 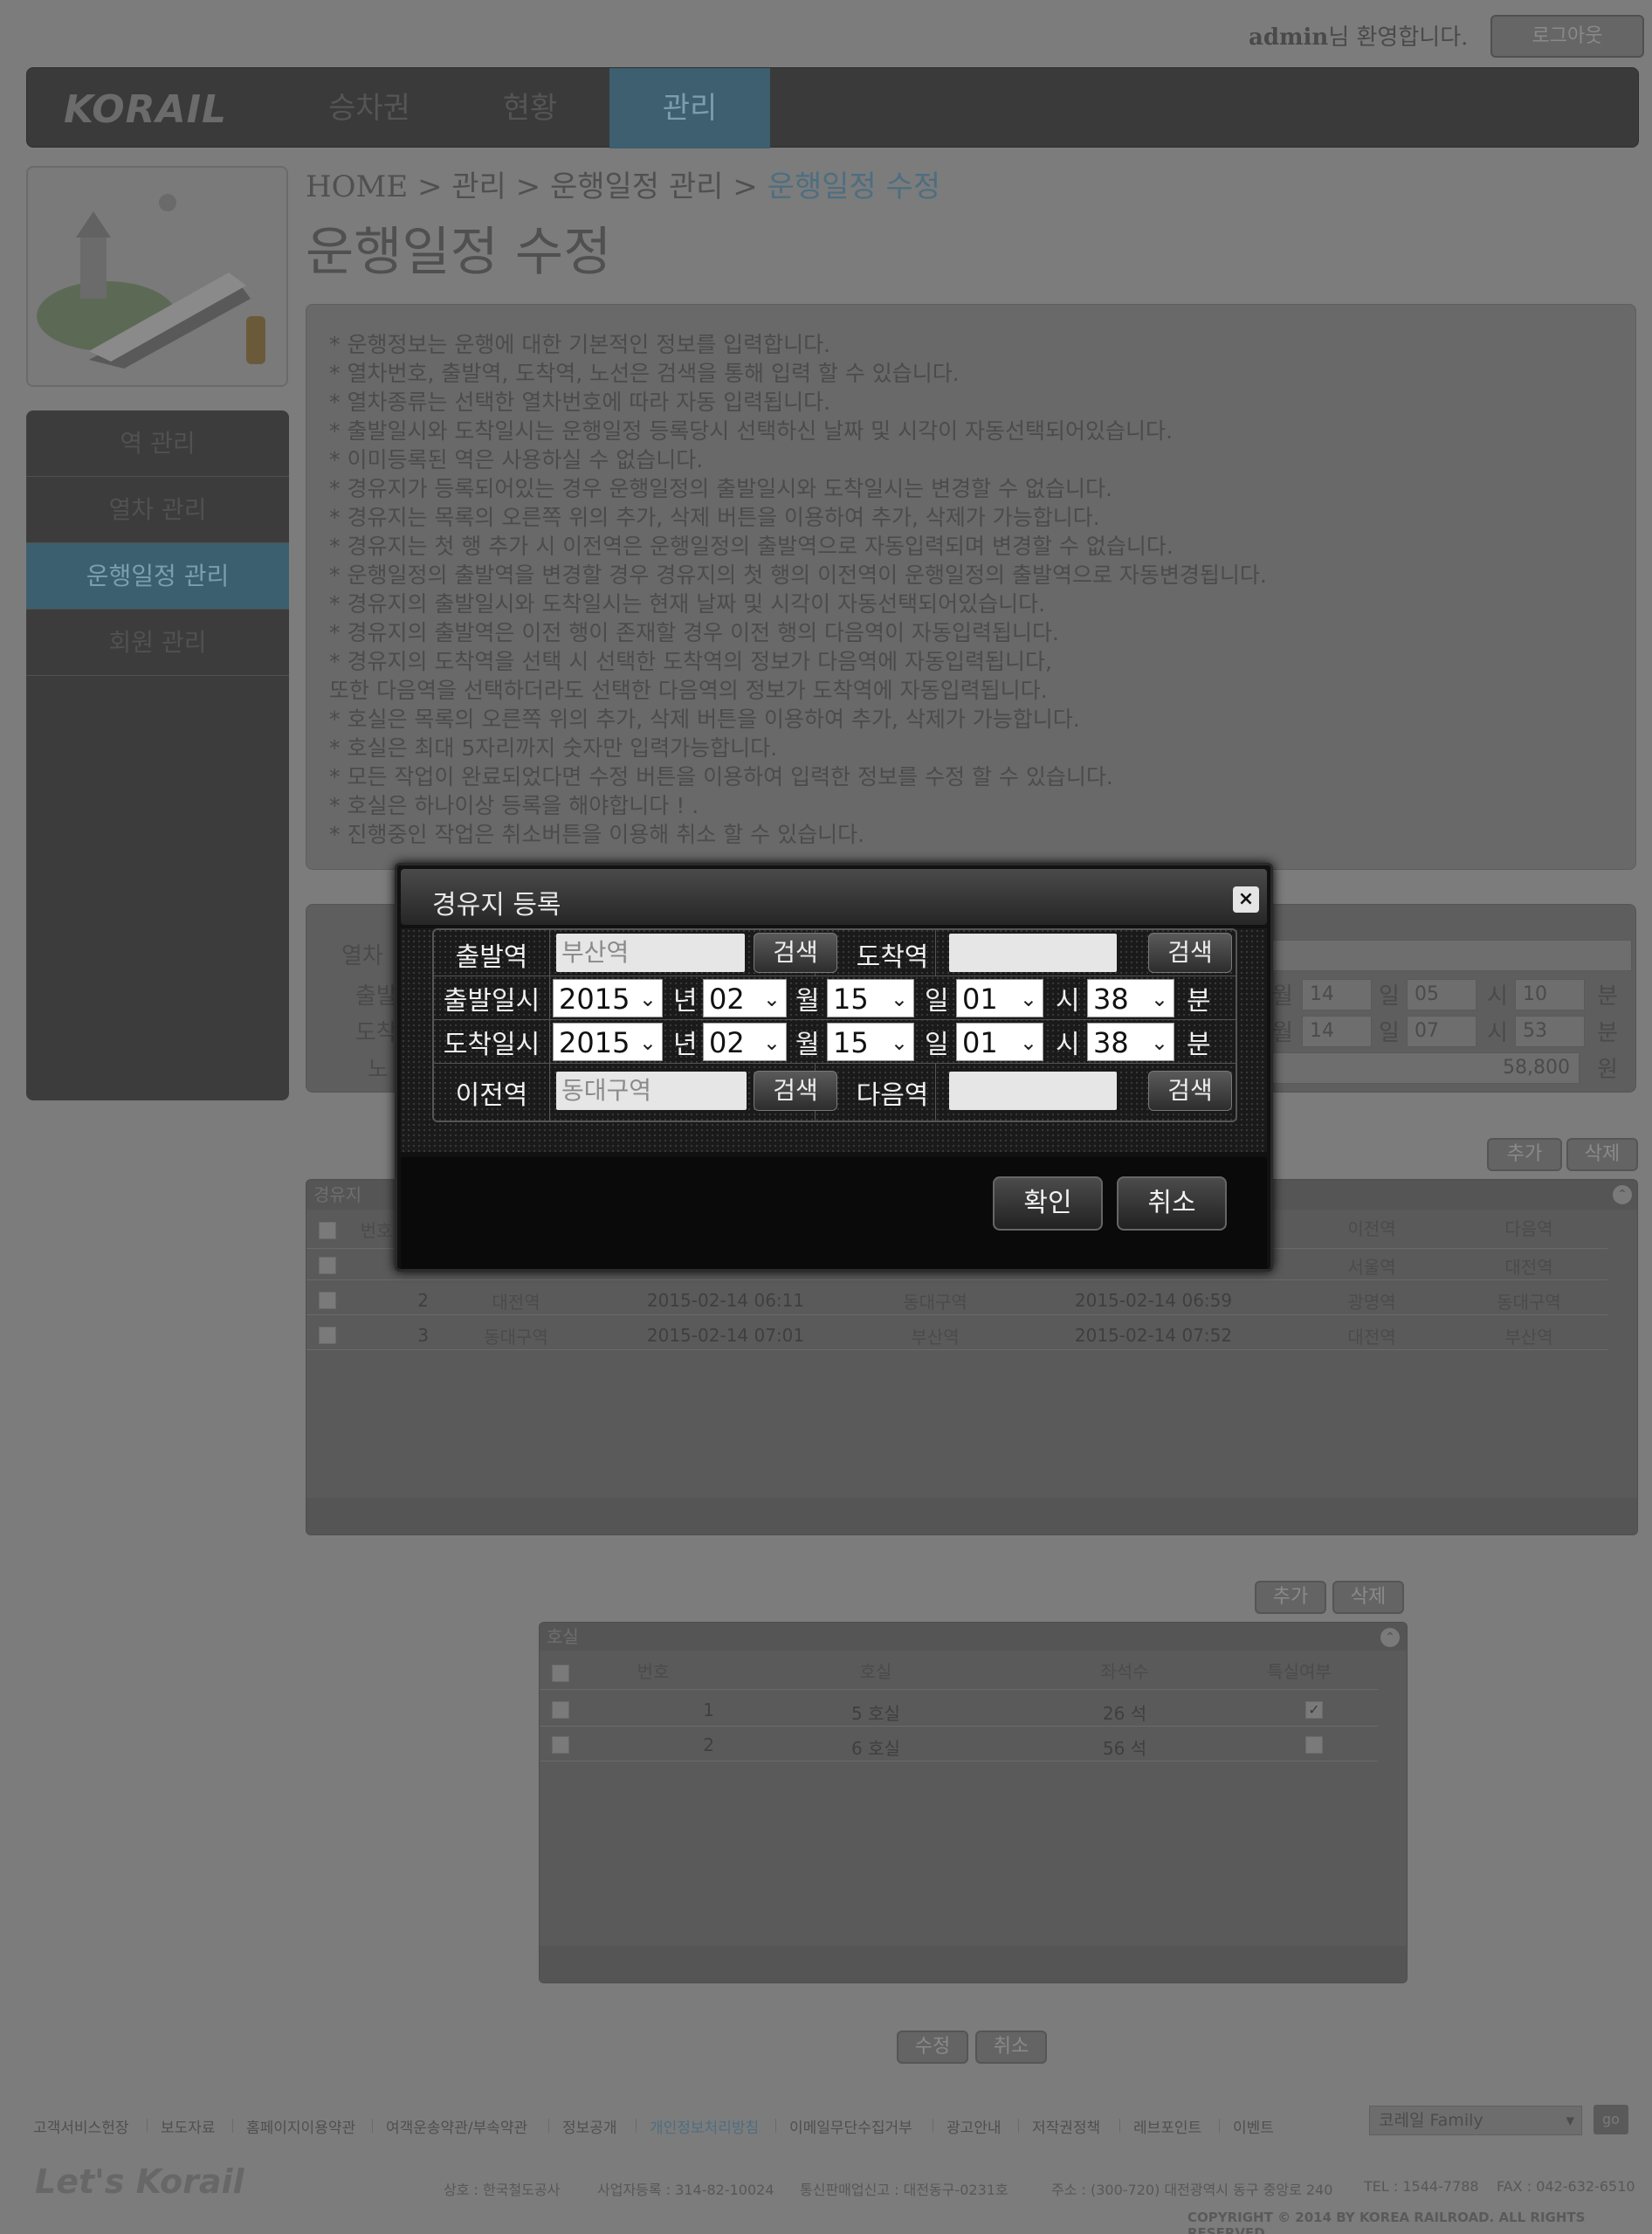 What do you see at coordinates (727, 1042) in the screenshot?
I see `arrive-month-value: 02` at bounding box center [727, 1042].